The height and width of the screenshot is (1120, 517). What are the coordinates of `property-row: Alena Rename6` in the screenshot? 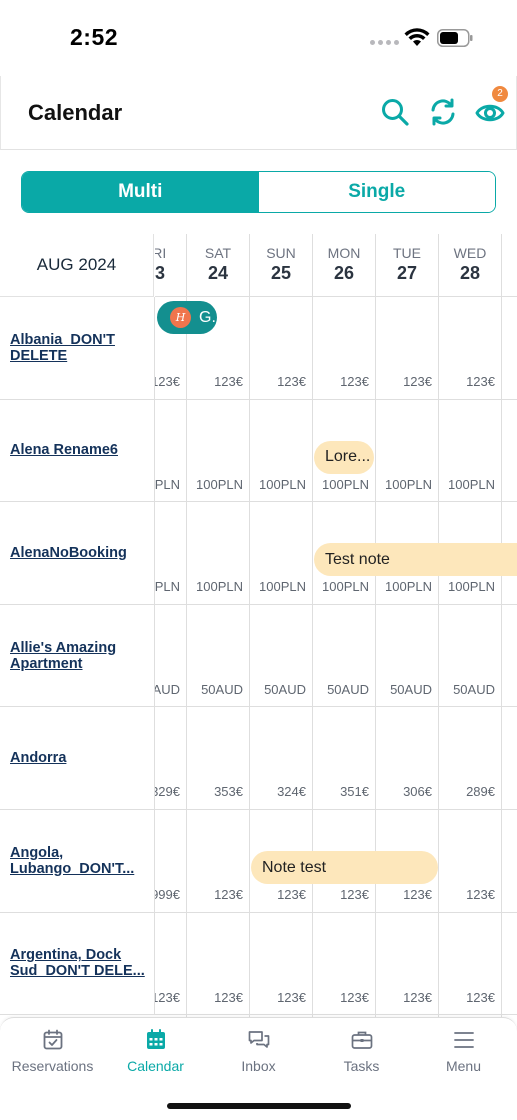 It's located at (77, 451).